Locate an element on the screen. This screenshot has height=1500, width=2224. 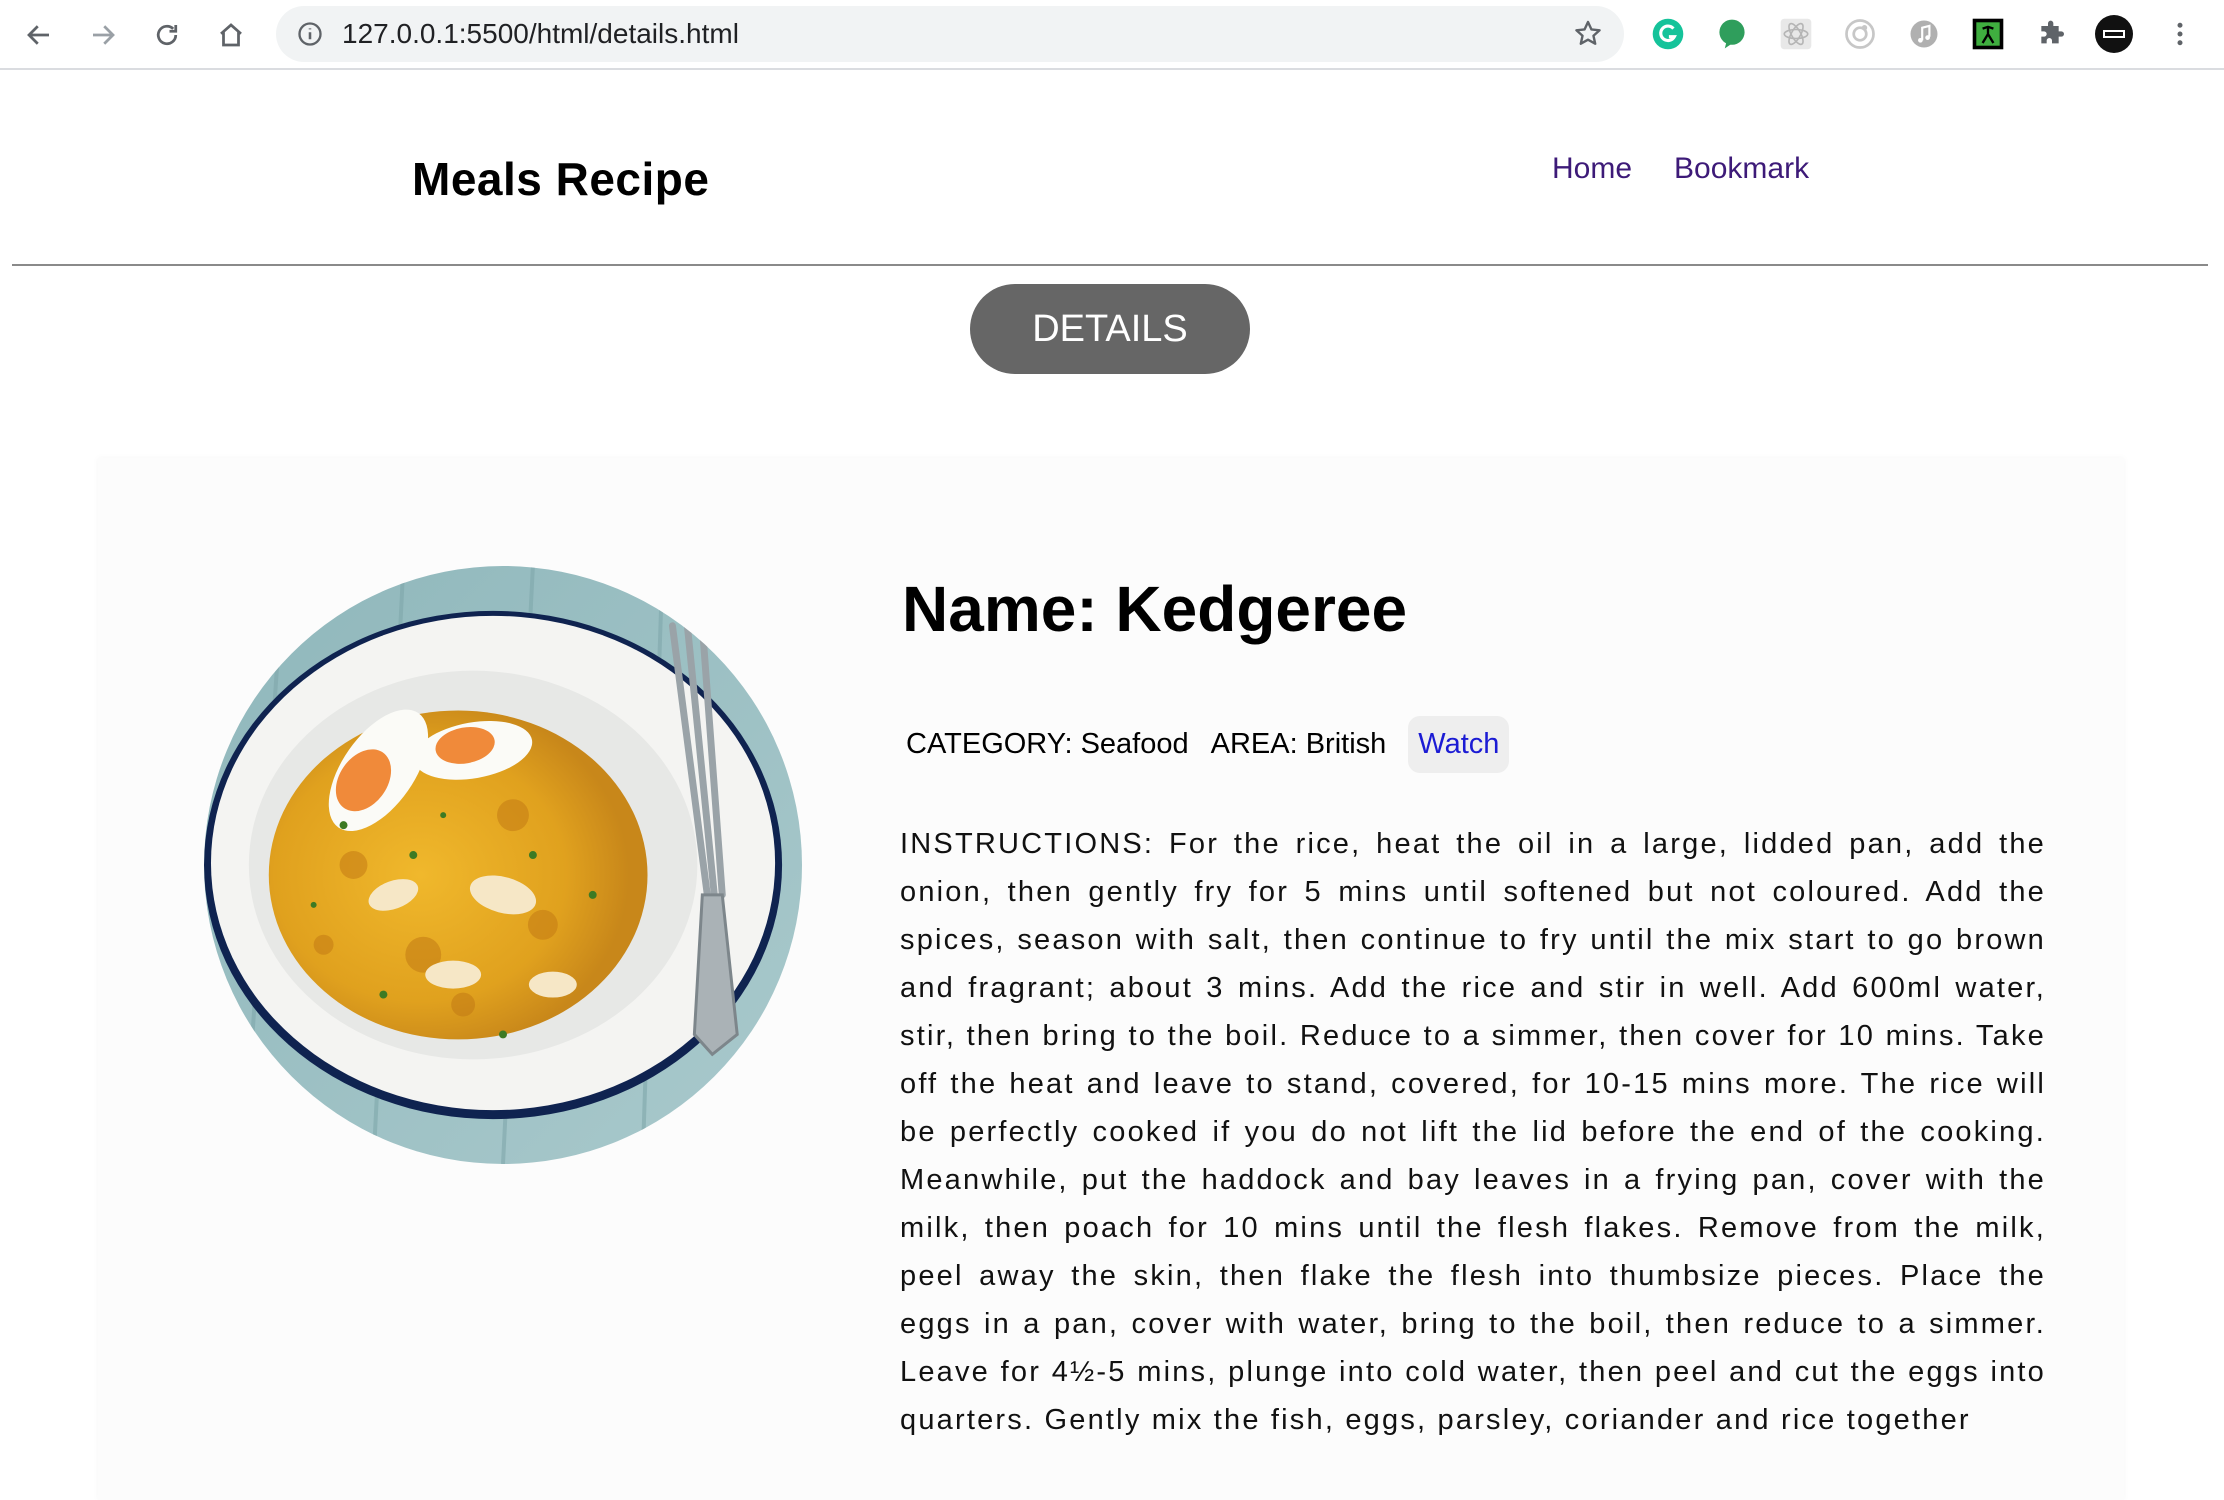
fitness-extension-icon is located at coordinates (1988, 34).